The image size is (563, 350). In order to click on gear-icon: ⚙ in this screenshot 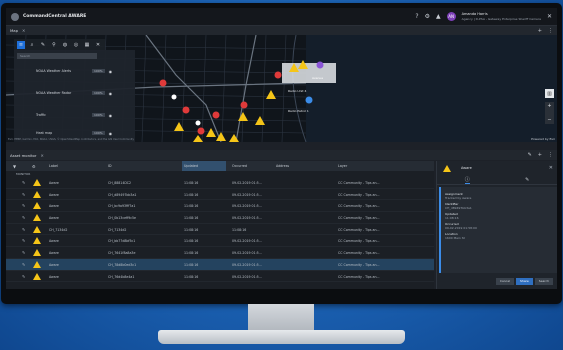, I will do `click(427, 16)`.